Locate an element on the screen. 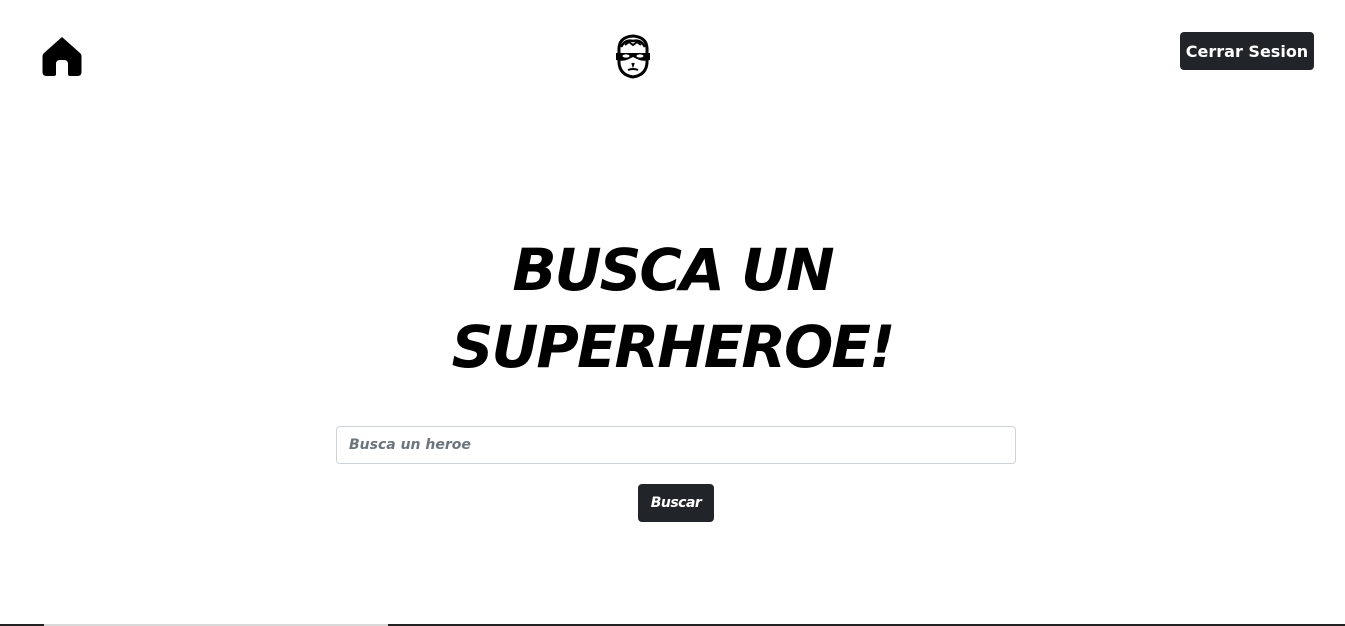  home-link is located at coordinates (62, 56).